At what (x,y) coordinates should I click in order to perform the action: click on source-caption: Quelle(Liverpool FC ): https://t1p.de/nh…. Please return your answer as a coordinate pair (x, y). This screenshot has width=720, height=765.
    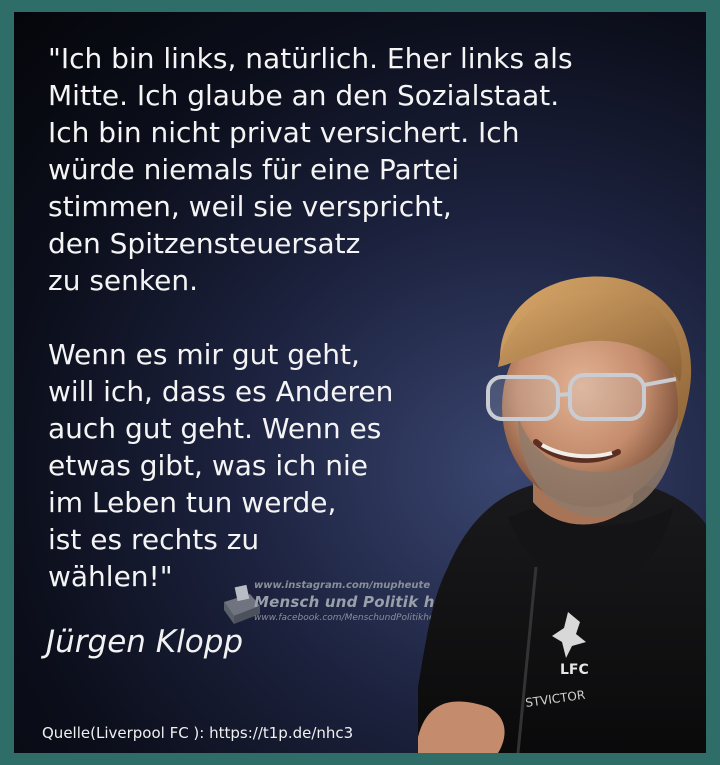
    Looking at the image, I should click on (198, 733).